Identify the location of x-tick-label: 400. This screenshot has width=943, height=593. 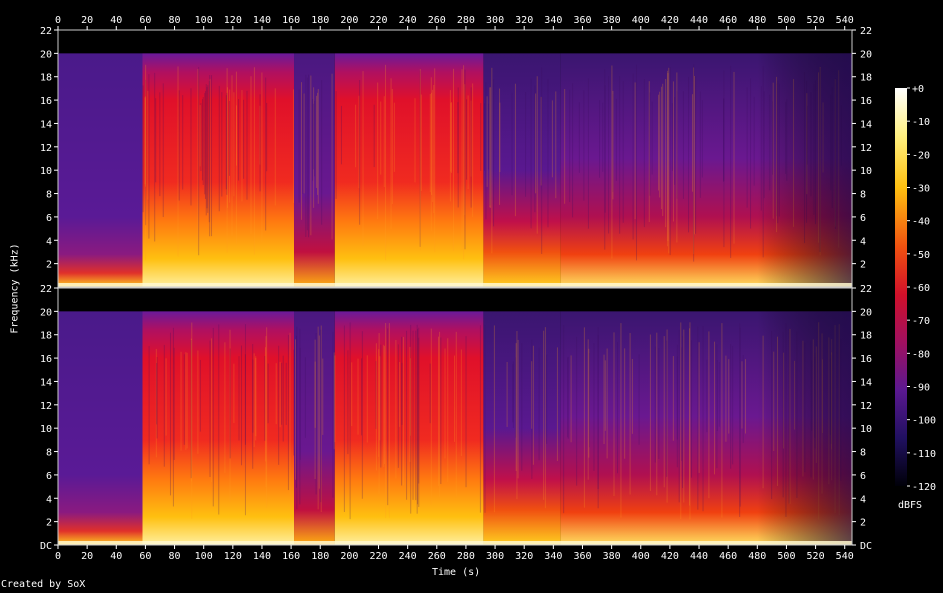
(641, 556).